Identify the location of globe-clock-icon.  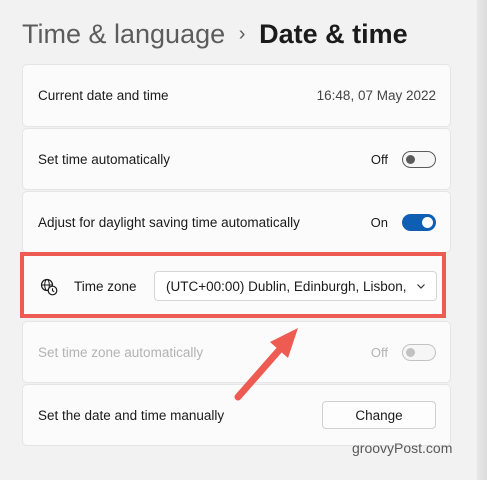
(49, 287).